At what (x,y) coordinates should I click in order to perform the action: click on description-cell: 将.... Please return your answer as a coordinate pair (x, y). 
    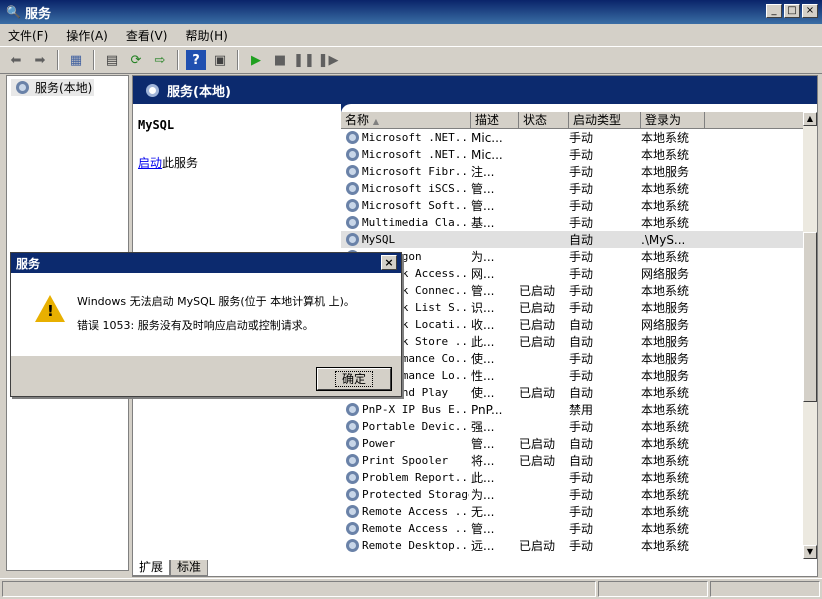
    Looking at the image, I should click on (483, 461).